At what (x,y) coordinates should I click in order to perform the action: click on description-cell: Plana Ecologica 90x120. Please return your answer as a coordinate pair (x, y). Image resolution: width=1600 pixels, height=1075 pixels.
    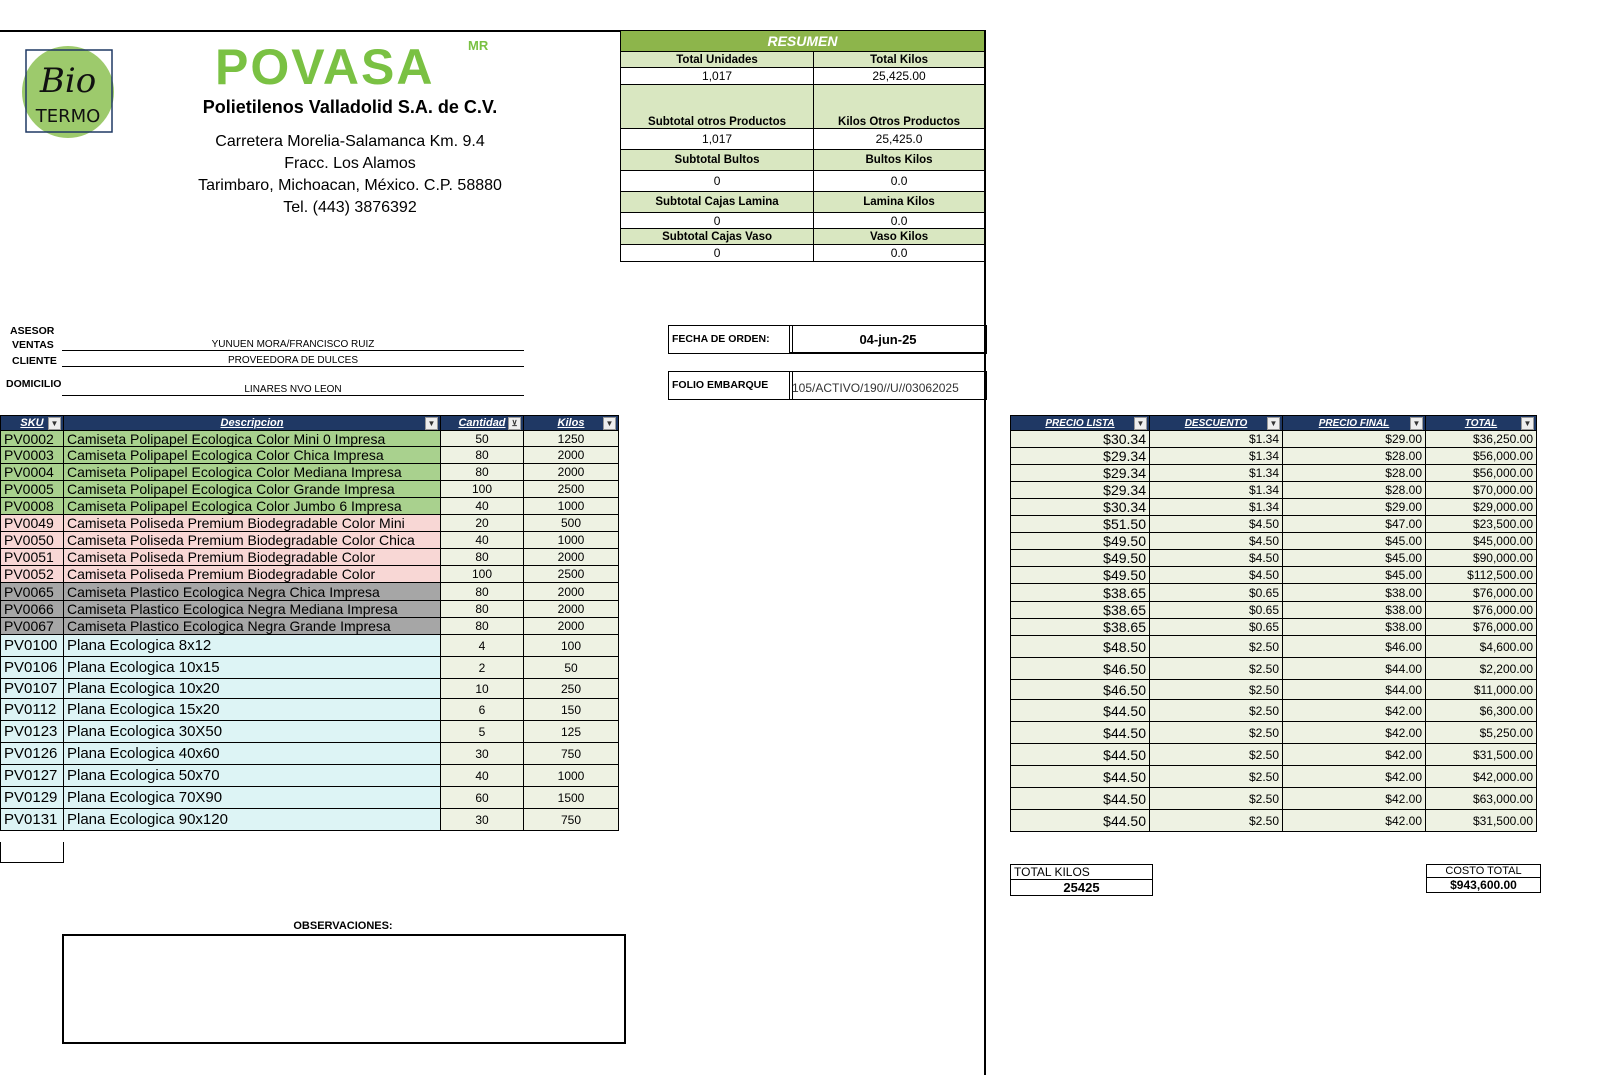
    Looking at the image, I should click on (252, 819).